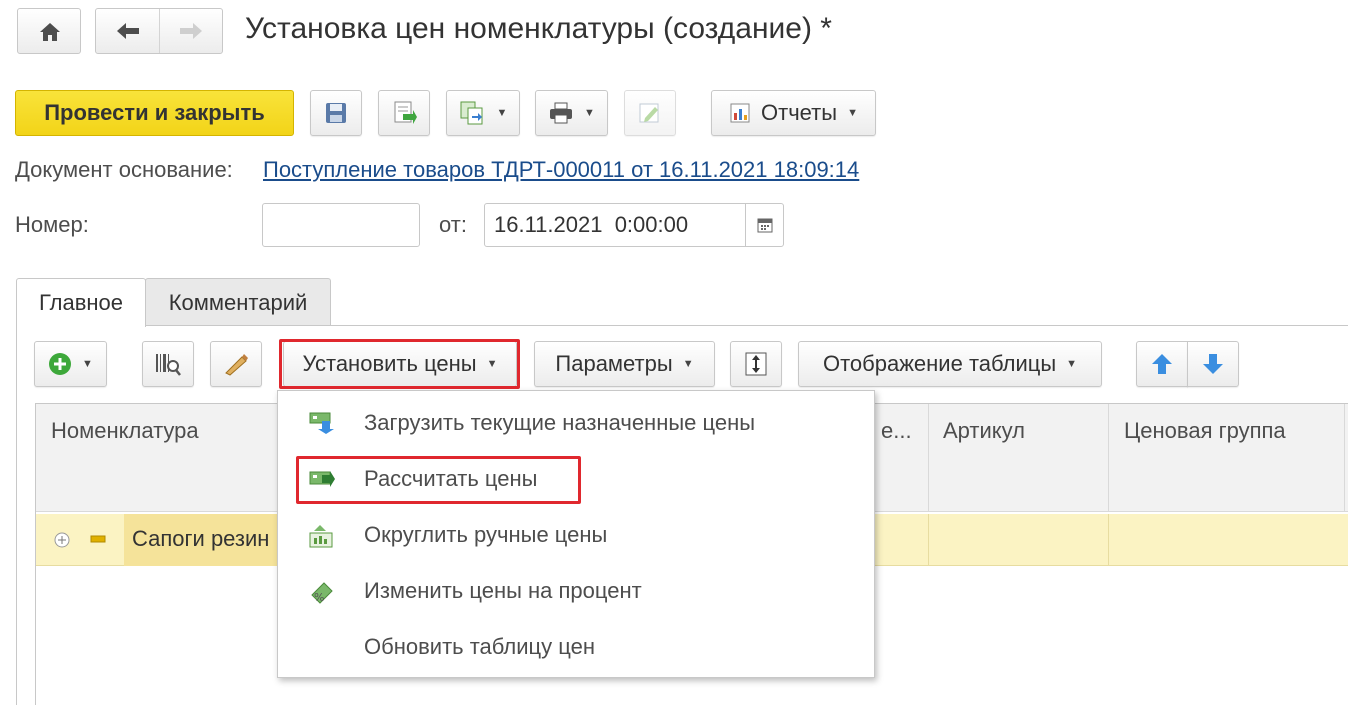 This screenshot has height=705, width=1348. Describe the element at coordinates (341, 225) in the screenshot. I see `number-input` at that location.